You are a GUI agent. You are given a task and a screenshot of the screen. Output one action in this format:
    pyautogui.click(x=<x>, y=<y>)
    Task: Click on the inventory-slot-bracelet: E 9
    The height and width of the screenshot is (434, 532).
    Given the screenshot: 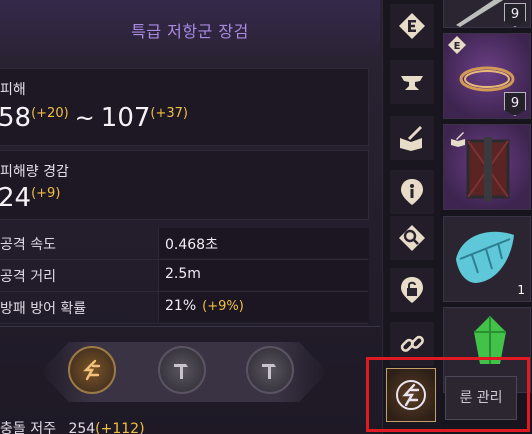 What is the action you would take?
    pyautogui.click(x=487, y=76)
    